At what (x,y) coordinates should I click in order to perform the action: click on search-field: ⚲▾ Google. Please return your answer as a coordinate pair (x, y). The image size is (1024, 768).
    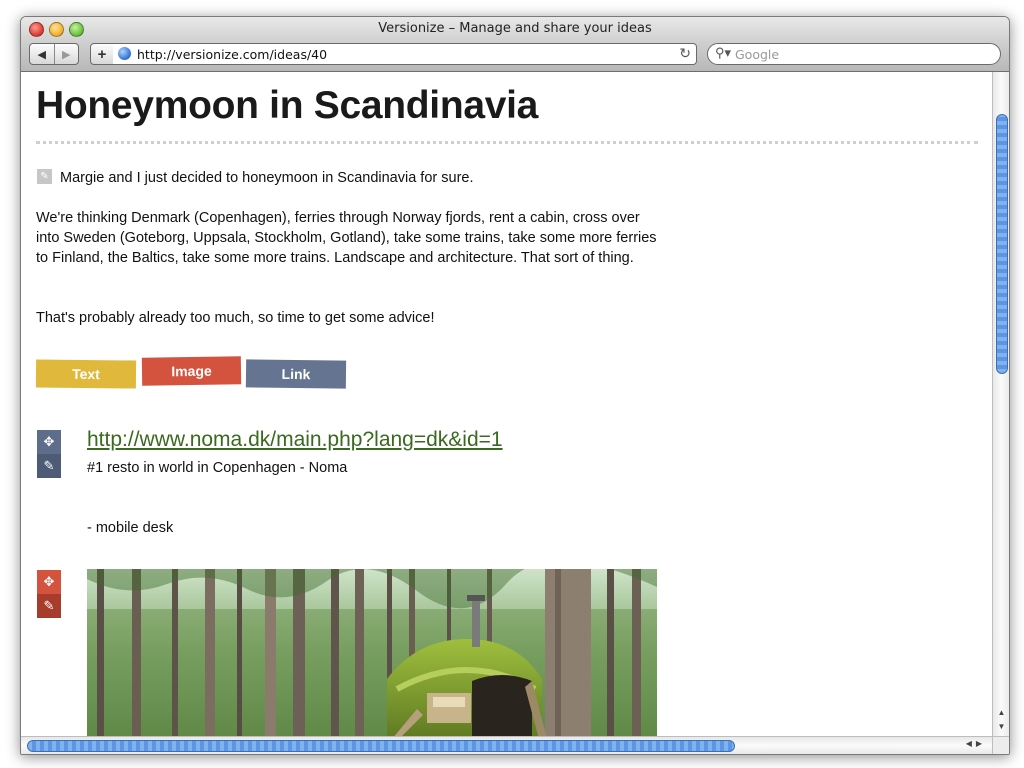
    Looking at the image, I should click on (854, 54).